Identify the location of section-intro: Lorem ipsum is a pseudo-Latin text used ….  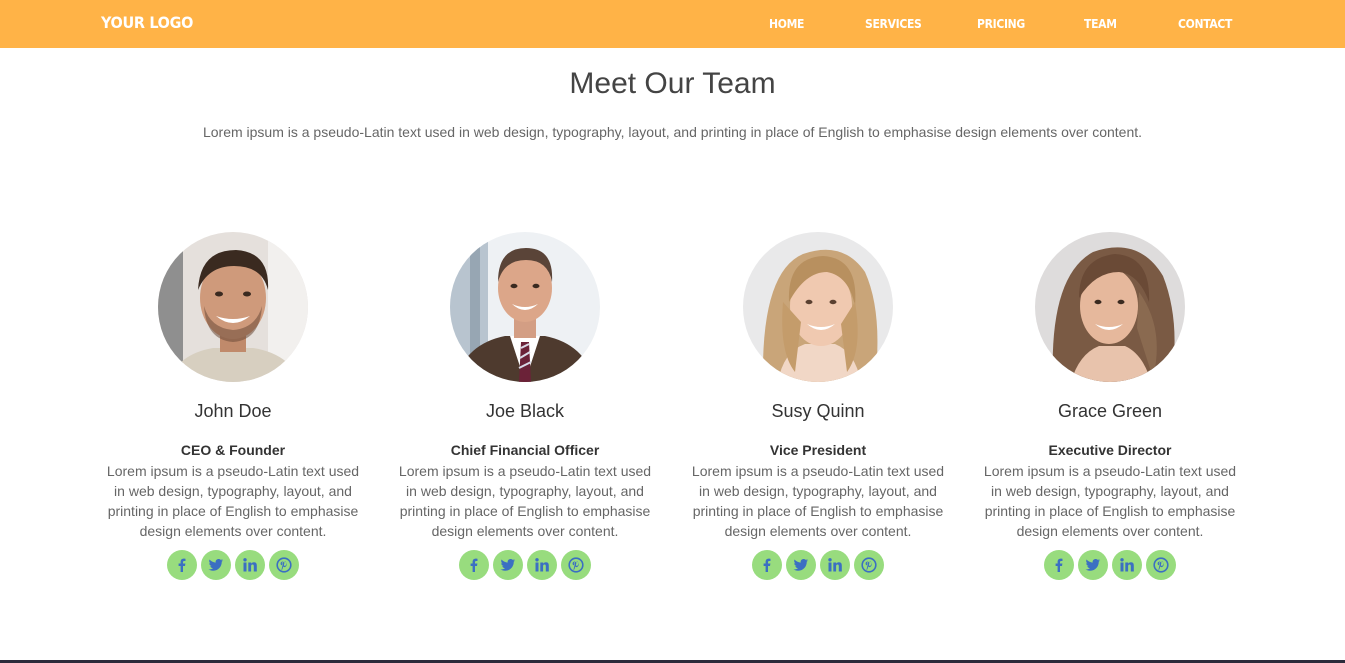
(672, 132).